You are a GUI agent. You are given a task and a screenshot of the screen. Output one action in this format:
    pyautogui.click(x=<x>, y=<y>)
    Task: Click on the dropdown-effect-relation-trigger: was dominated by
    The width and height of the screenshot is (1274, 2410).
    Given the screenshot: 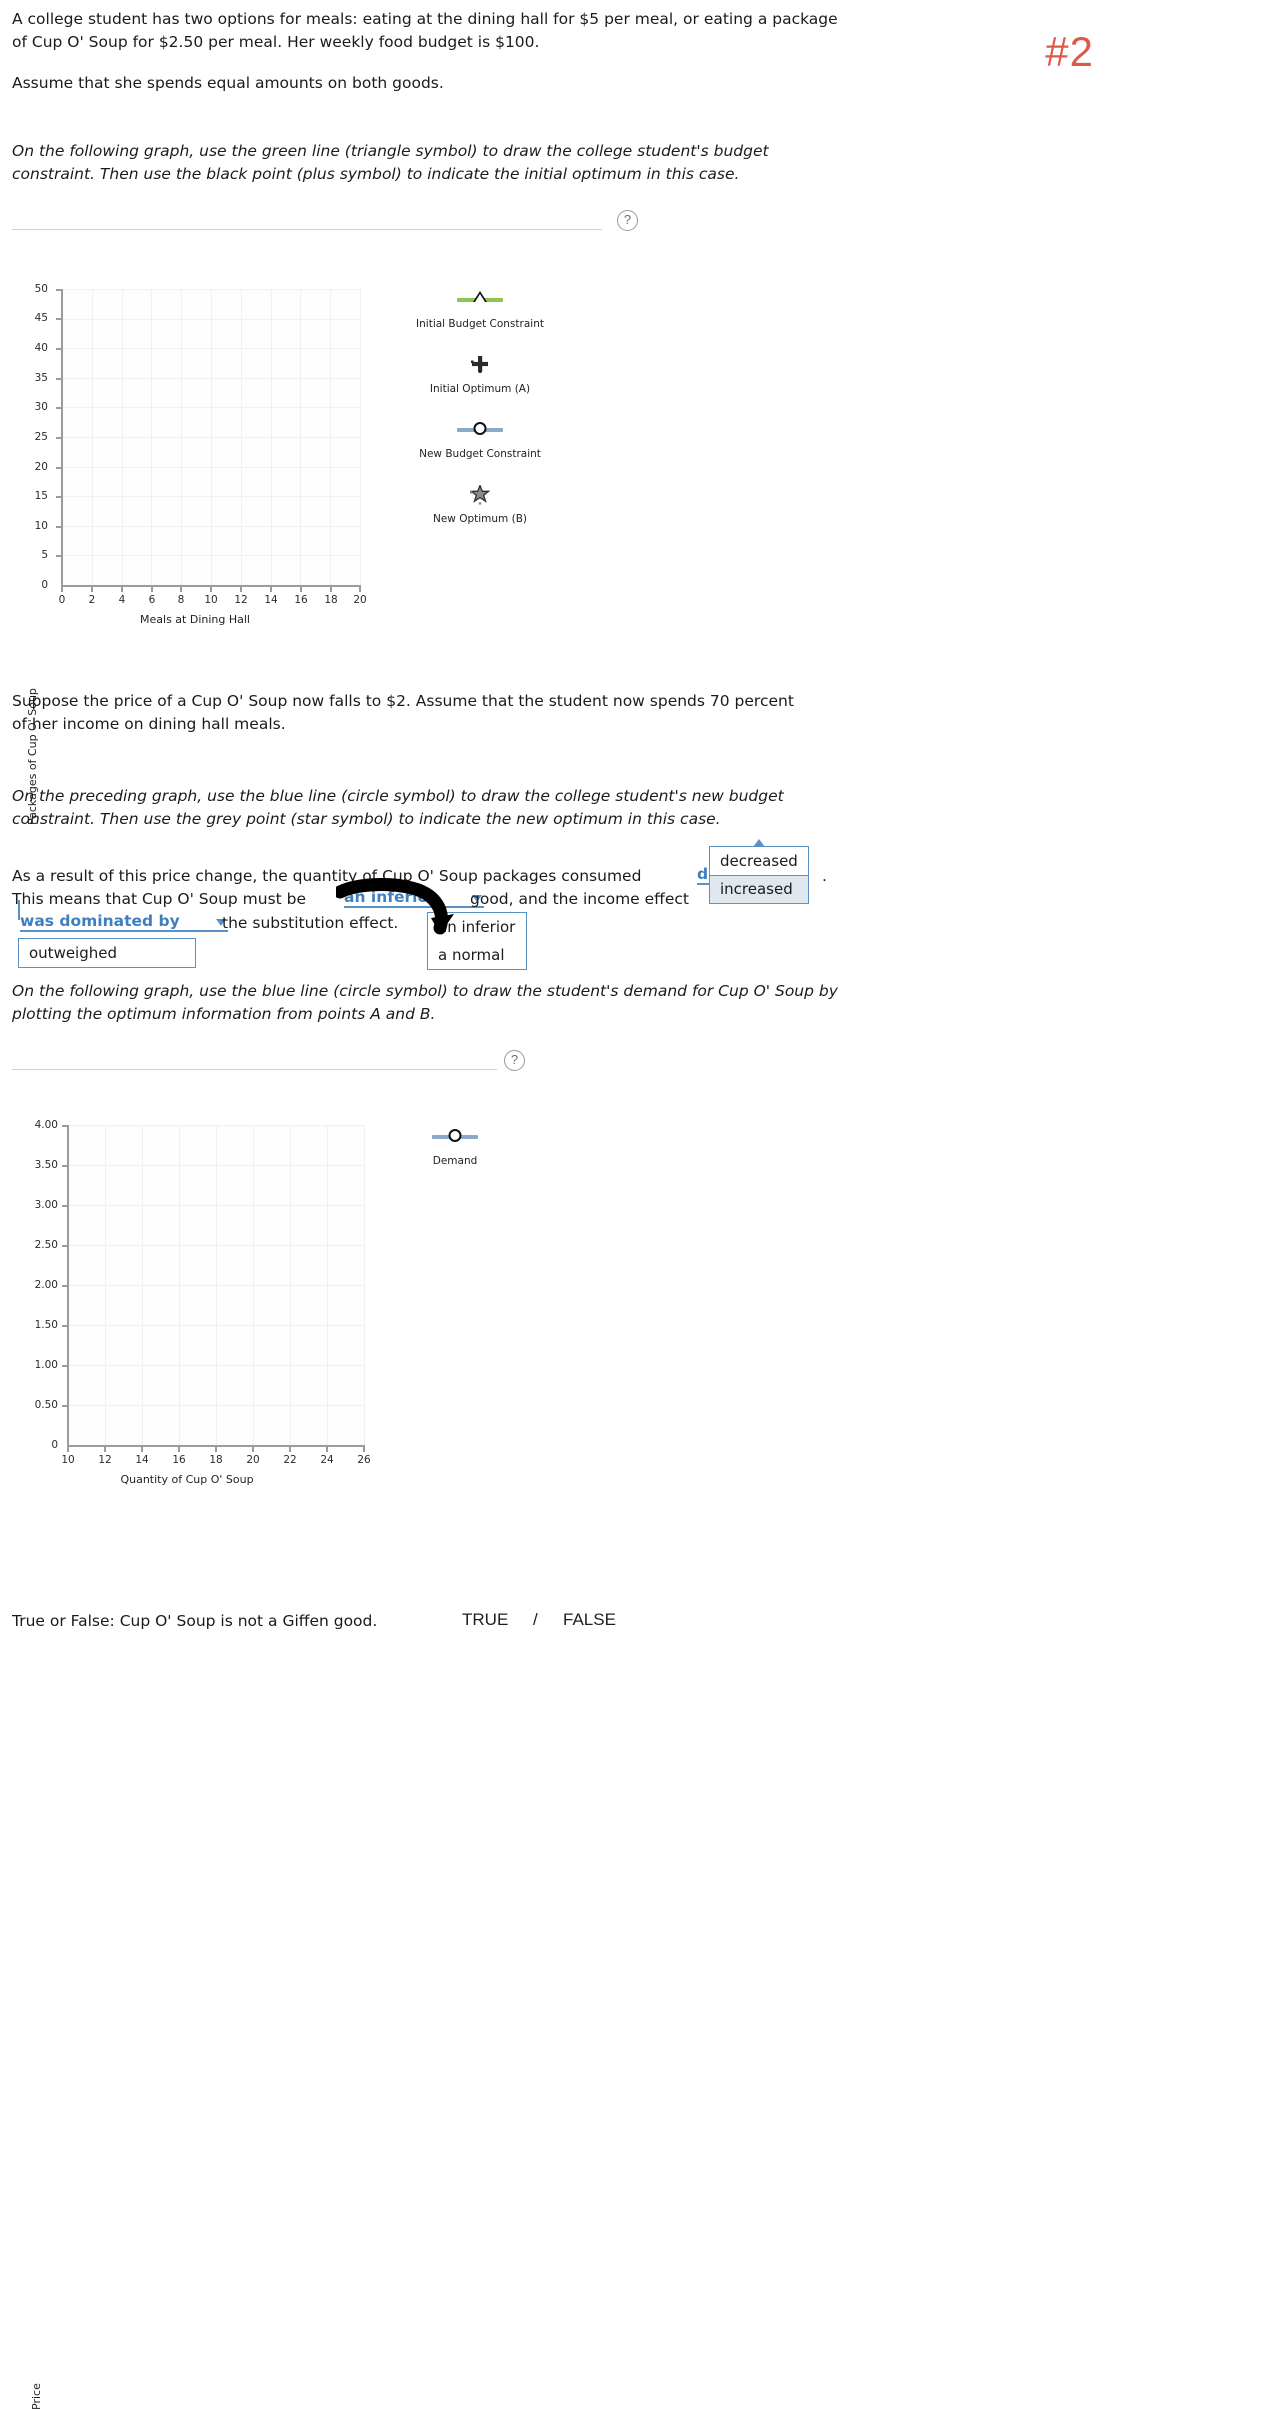 What is the action you would take?
    pyautogui.click(x=124, y=922)
    